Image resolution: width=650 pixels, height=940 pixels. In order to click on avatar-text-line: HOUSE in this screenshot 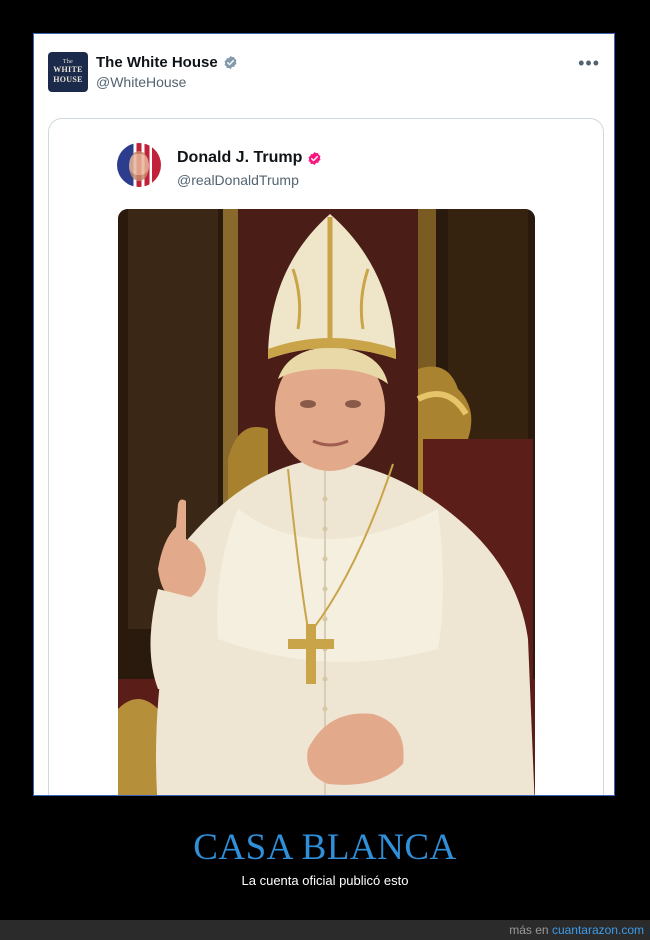, I will do `click(68, 79)`.